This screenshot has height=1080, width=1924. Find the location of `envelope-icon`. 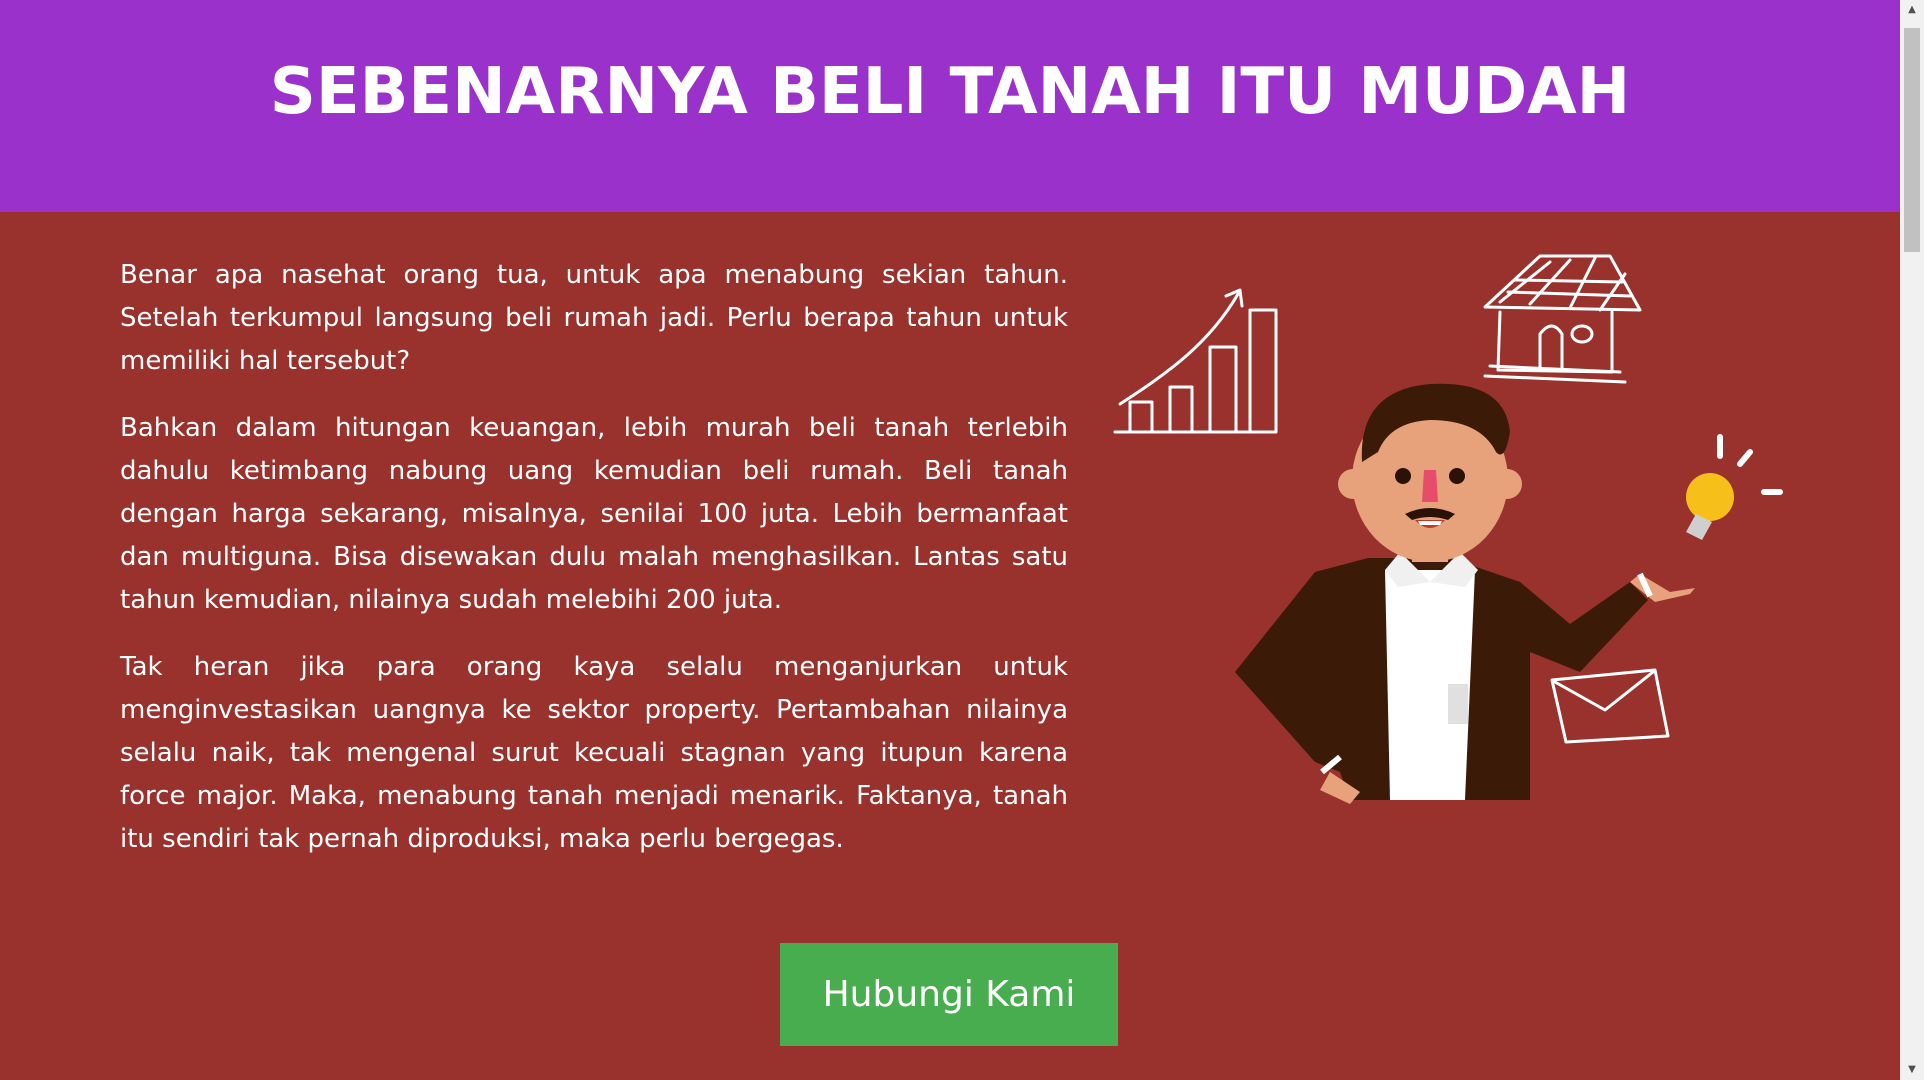

envelope-icon is located at coordinates (1610, 706).